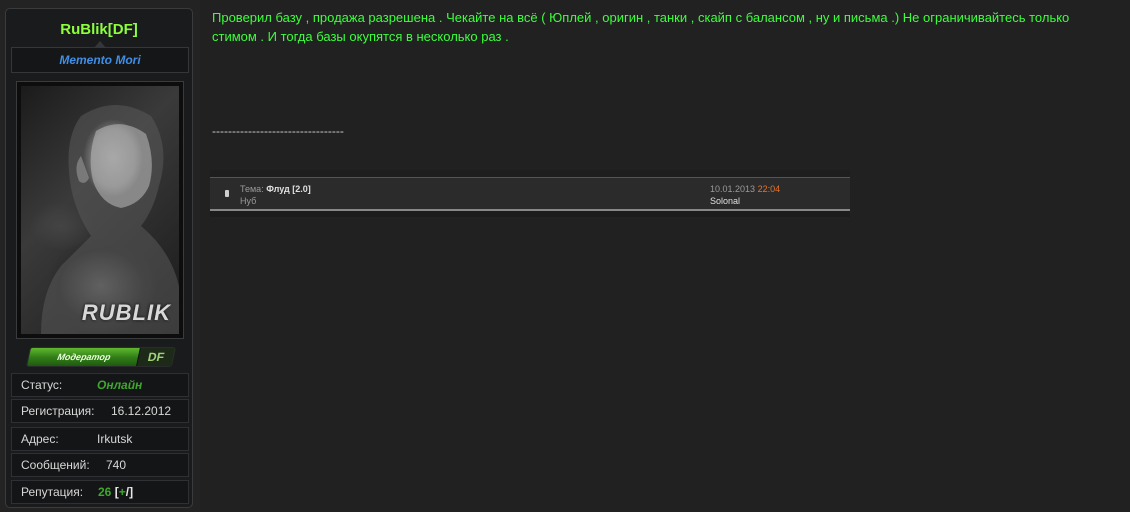 This screenshot has height=512, width=1130. I want to click on reputation-value-group: 26 [+/], so click(115, 492).